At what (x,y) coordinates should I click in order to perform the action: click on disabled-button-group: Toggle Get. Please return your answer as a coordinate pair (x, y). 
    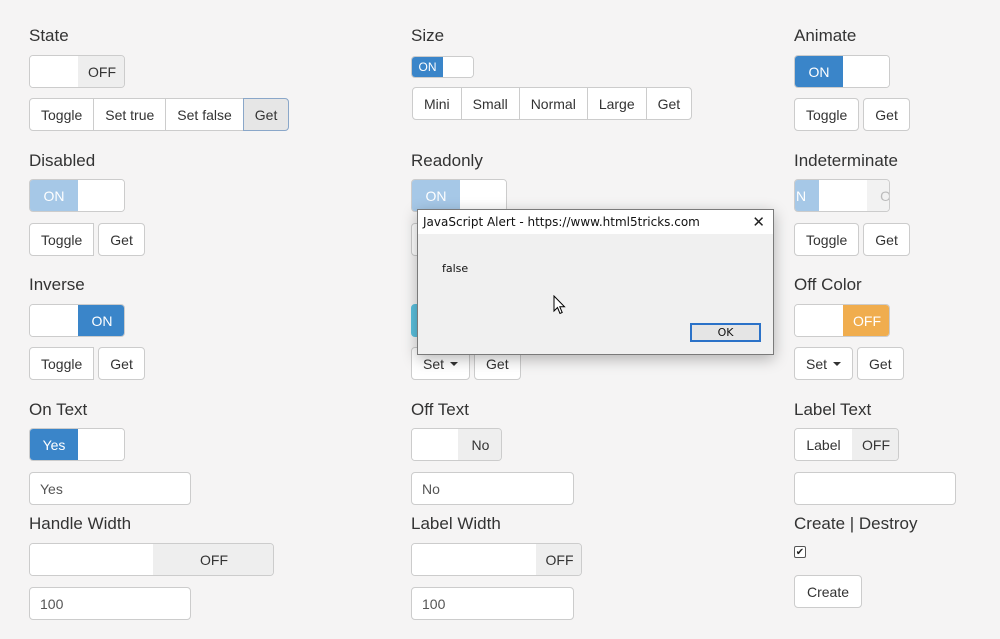
    Looking at the image, I should click on (87, 239).